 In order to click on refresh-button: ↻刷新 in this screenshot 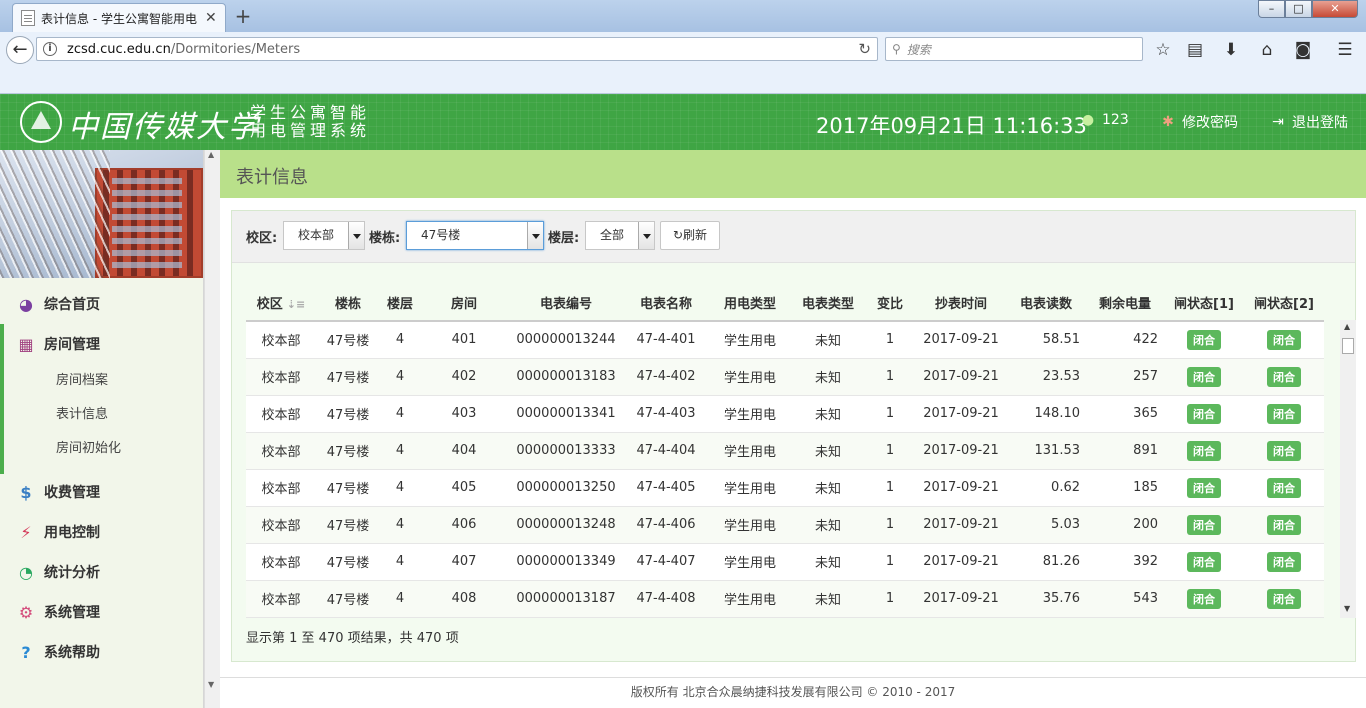, I will do `click(690, 235)`.